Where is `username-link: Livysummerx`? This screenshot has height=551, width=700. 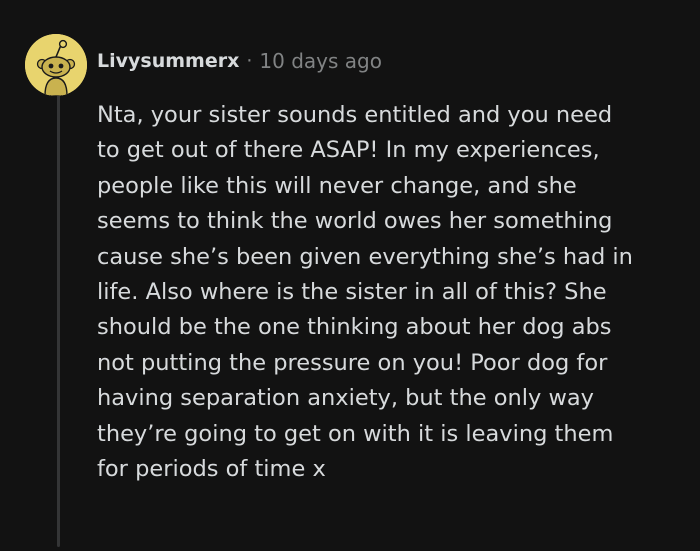
username-link: Livysummerx is located at coordinates (168, 61).